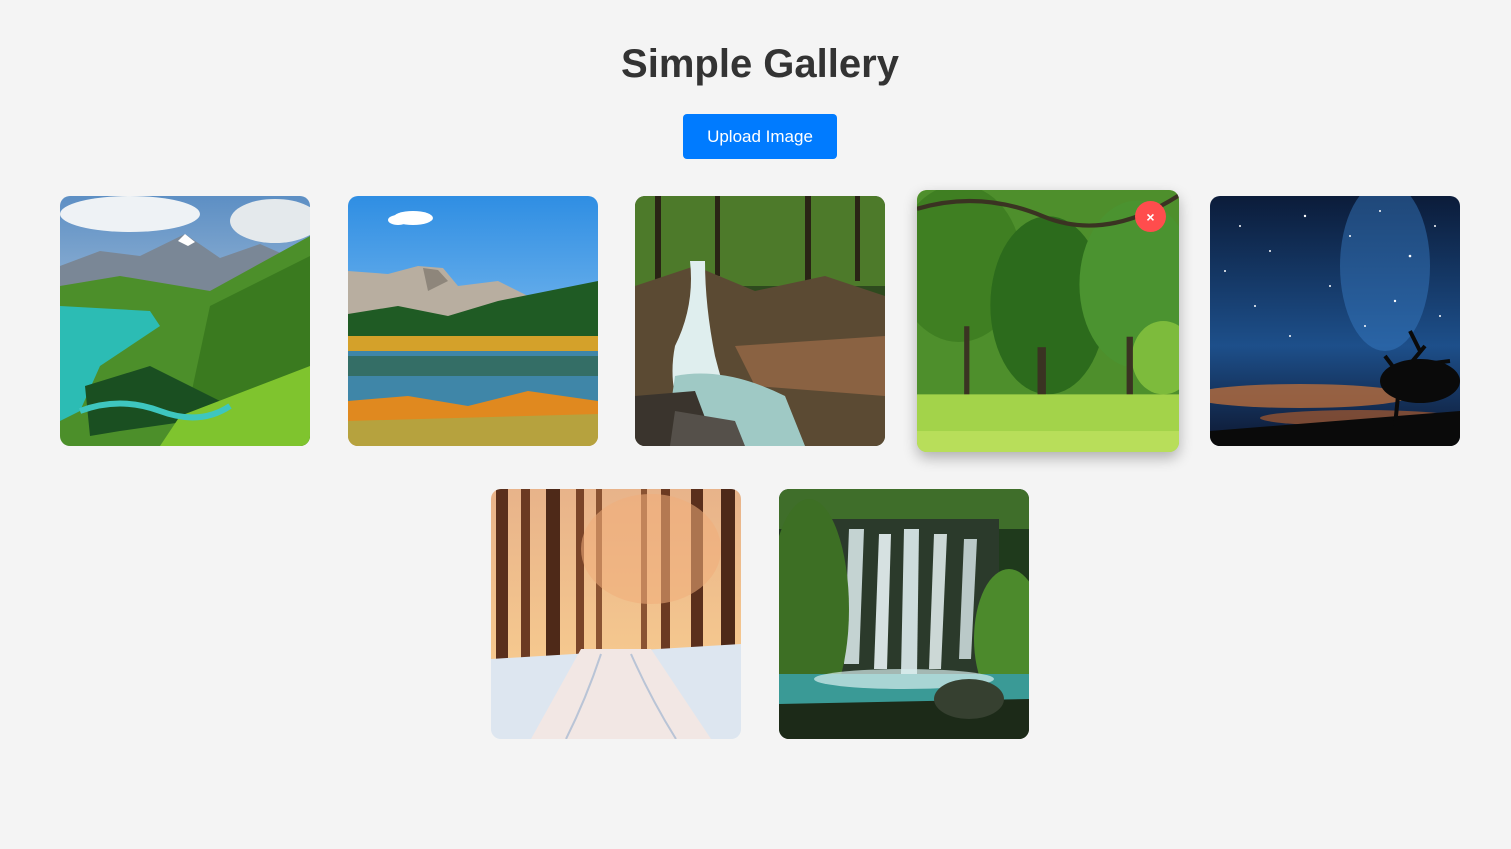  I want to click on gallery-image-green-park: ×, so click(1048, 321).